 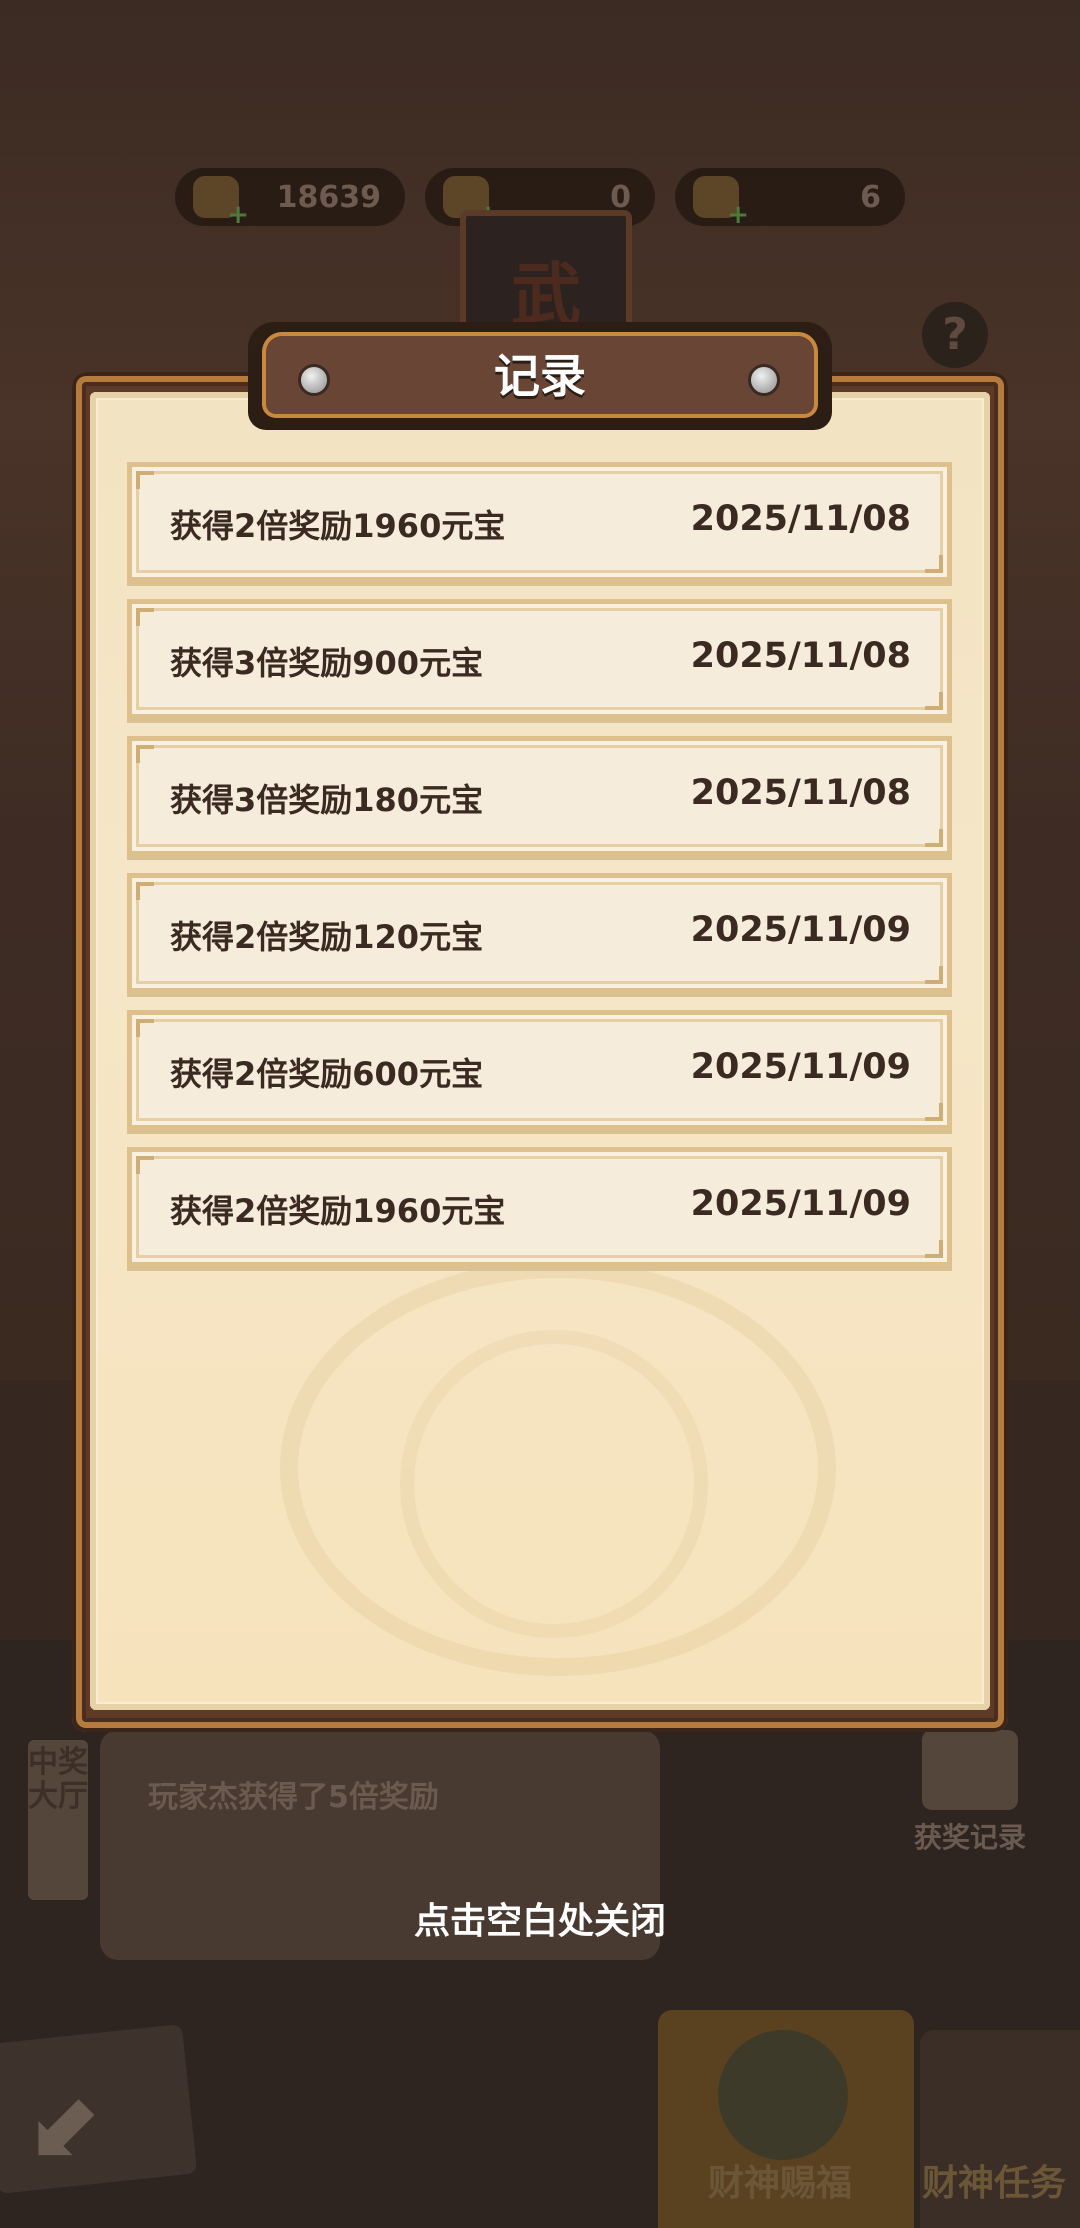 What do you see at coordinates (955, 335) in the screenshot?
I see `help-button: ?` at bounding box center [955, 335].